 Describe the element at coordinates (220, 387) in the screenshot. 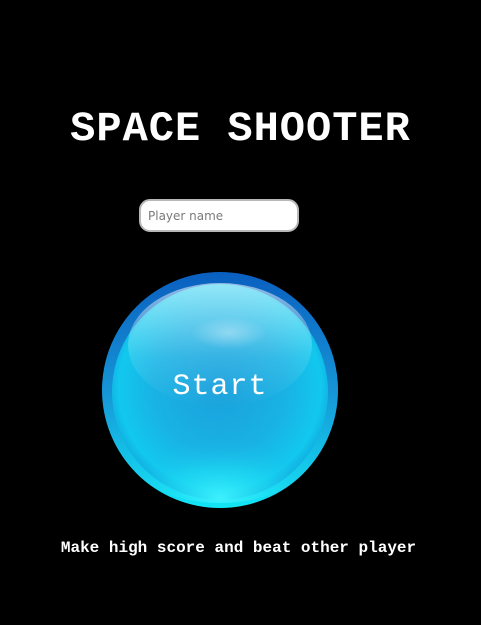

I see `start-label: Start` at that location.